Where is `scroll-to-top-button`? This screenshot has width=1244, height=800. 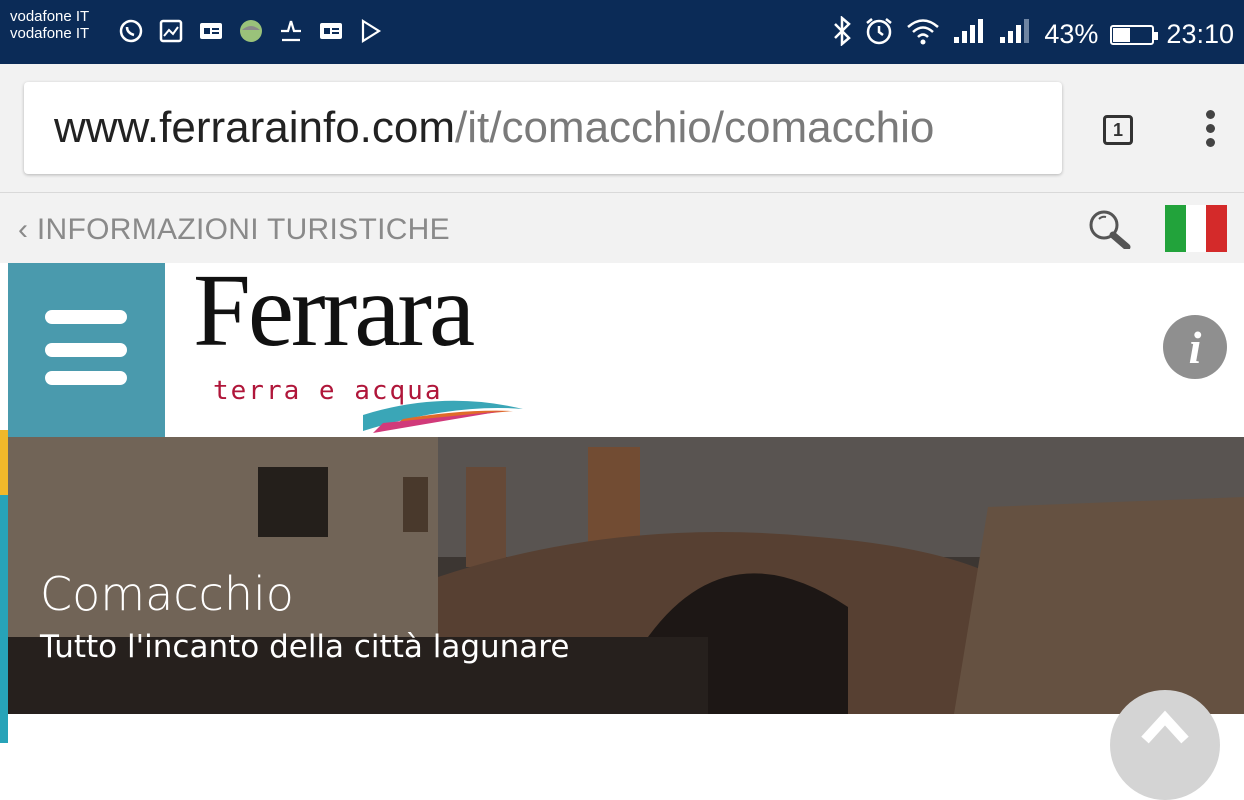
scroll-to-top-button is located at coordinates (1165, 745).